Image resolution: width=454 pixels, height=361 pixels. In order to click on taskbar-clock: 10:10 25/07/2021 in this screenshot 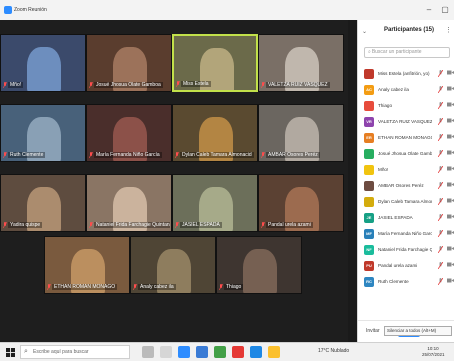, I will do `click(433, 352)`.